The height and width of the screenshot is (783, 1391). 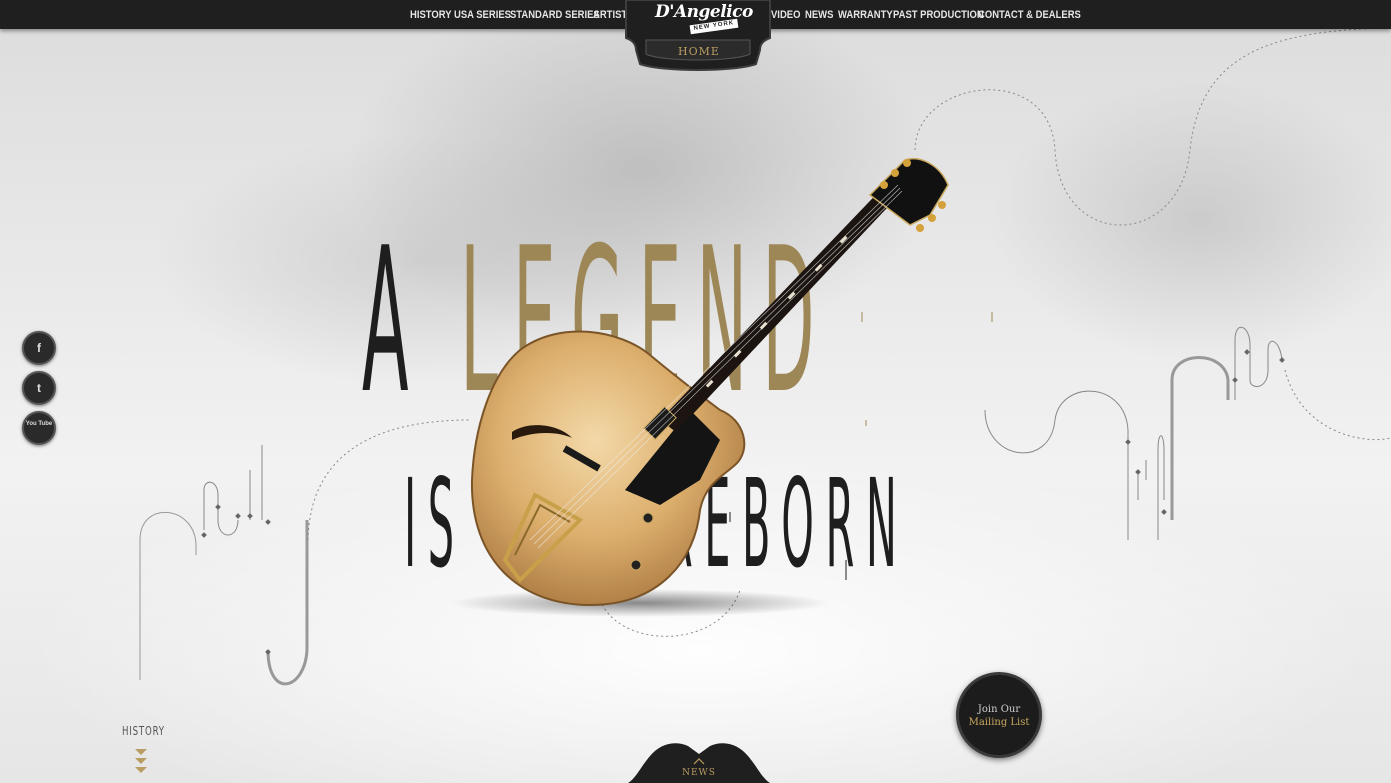 I want to click on nav-warranty: WARRANTY, so click(x=865, y=15).